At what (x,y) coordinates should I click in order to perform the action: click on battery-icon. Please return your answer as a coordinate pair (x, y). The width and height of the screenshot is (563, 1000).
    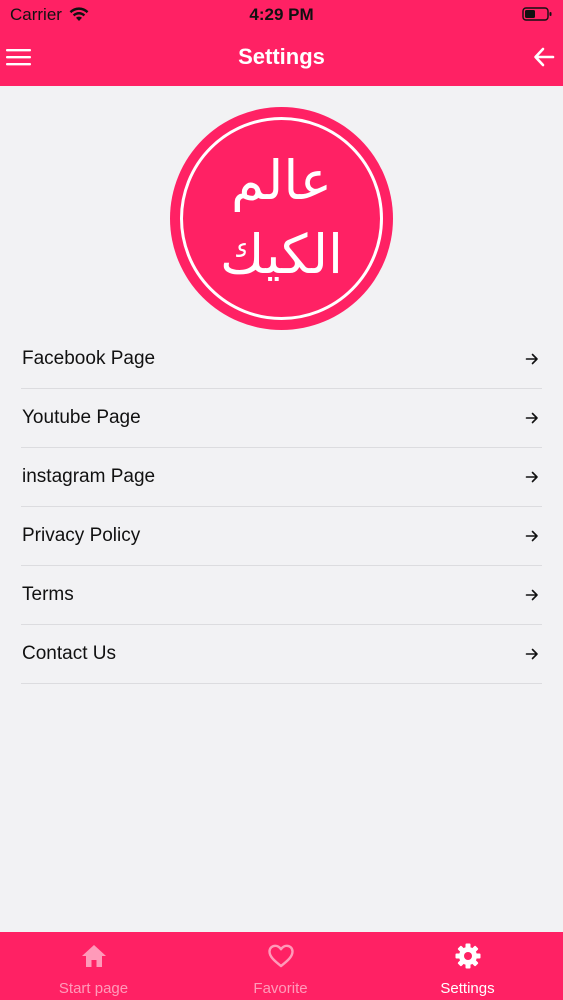
    Looking at the image, I should click on (537, 14).